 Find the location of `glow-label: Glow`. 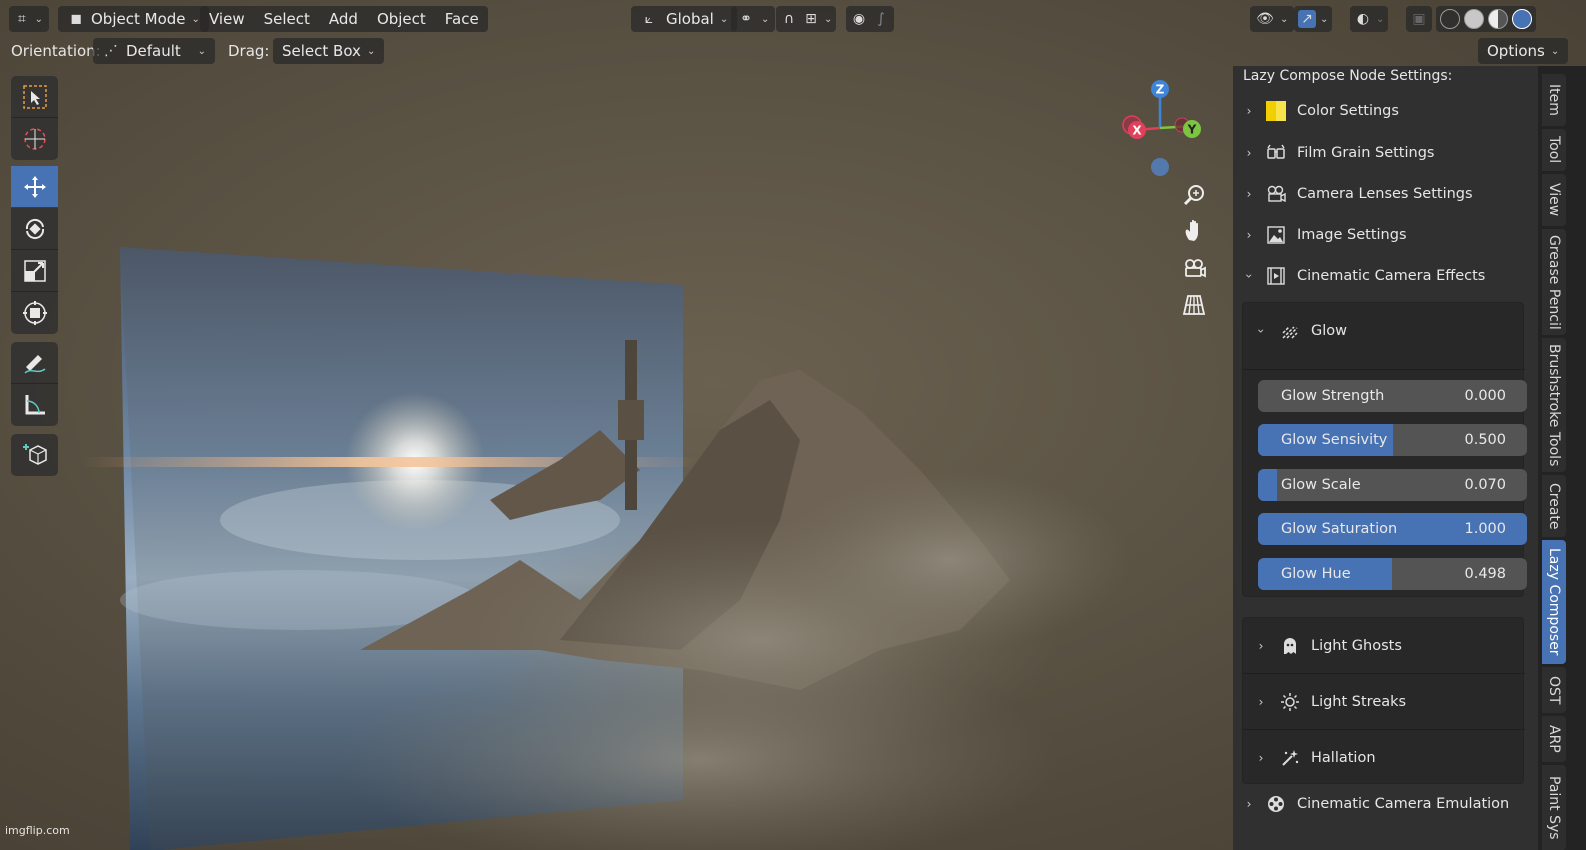

glow-label: Glow is located at coordinates (1329, 331).